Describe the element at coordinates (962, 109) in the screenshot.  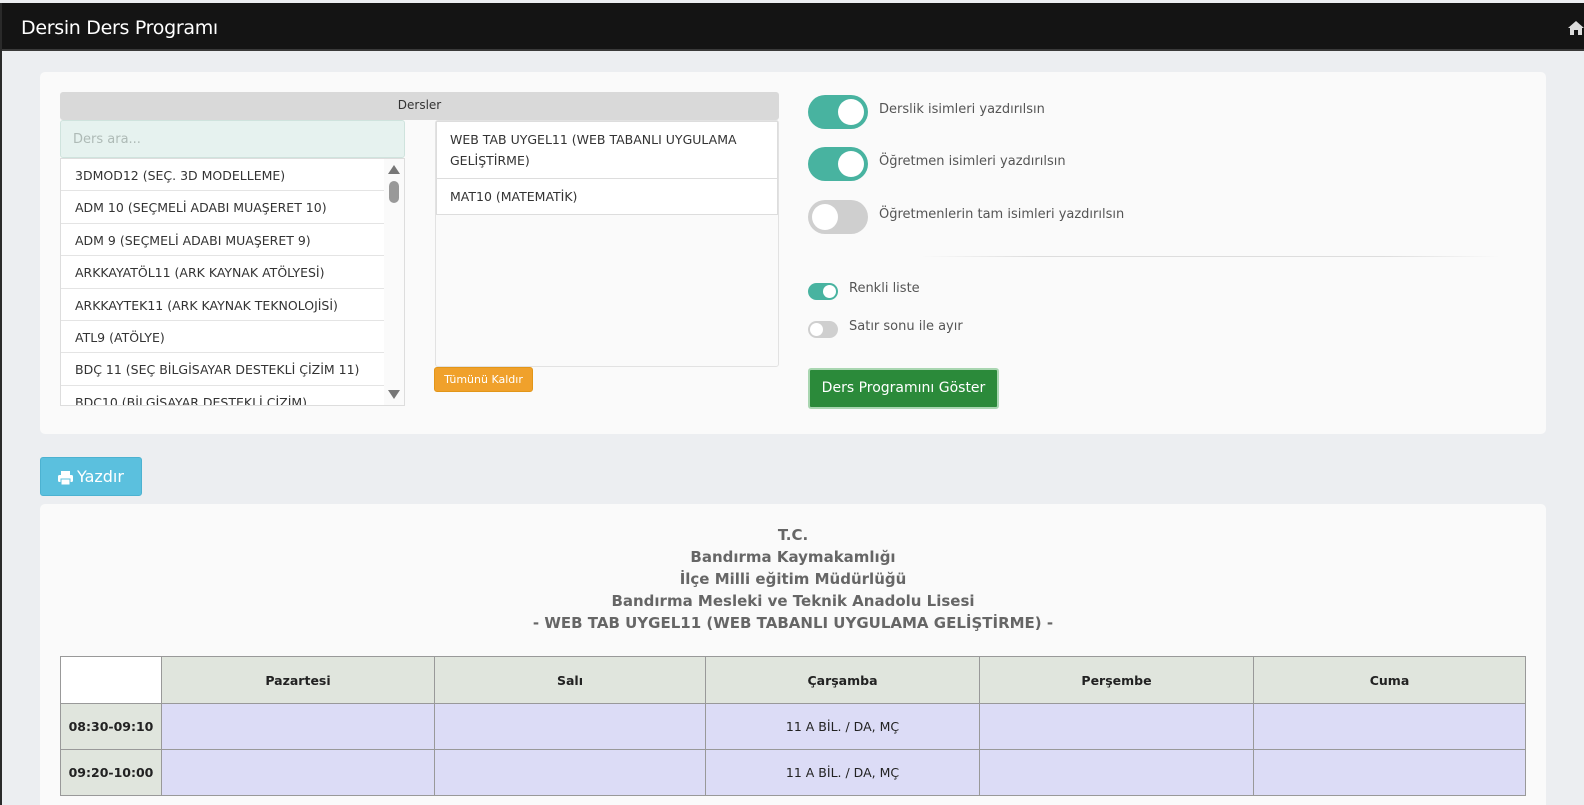
I see `classroom-names-label: Derslik isimleri yazdırılsın` at that location.